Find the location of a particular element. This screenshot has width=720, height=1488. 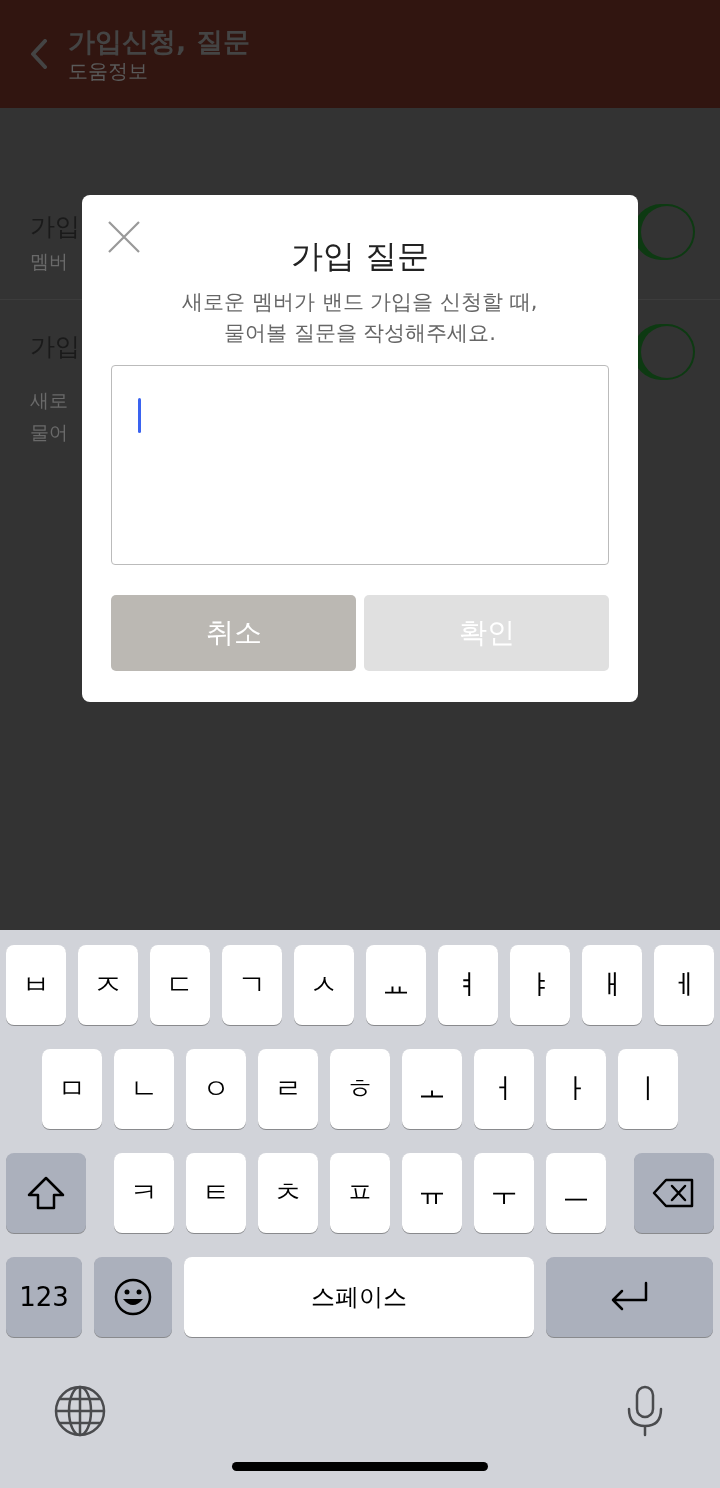

key: ㅜ is located at coordinates (504, 1193).